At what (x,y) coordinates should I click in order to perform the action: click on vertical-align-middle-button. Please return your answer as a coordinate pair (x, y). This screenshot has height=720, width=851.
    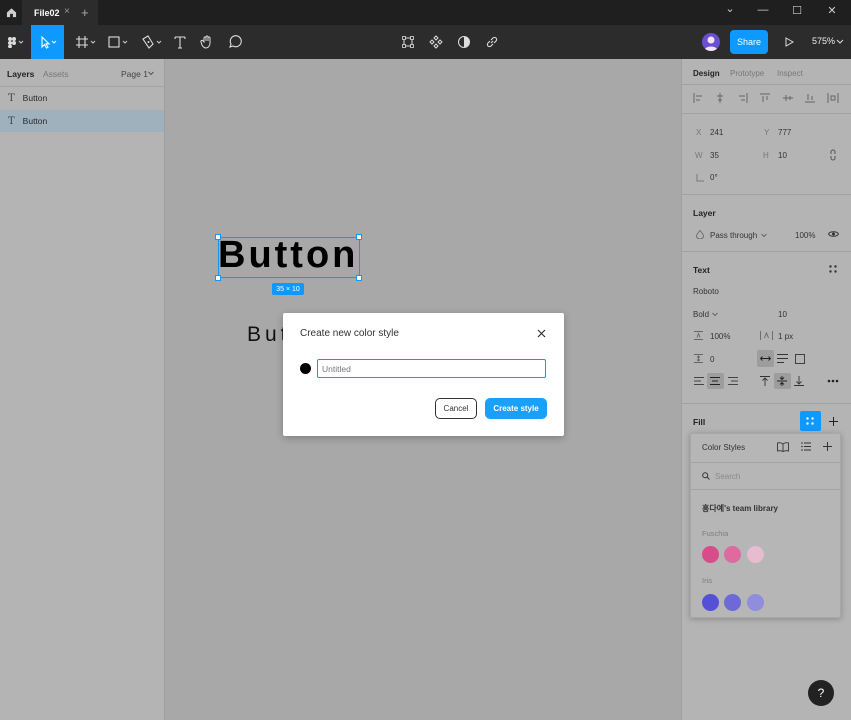
    Looking at the image, I should click on (782, 381).